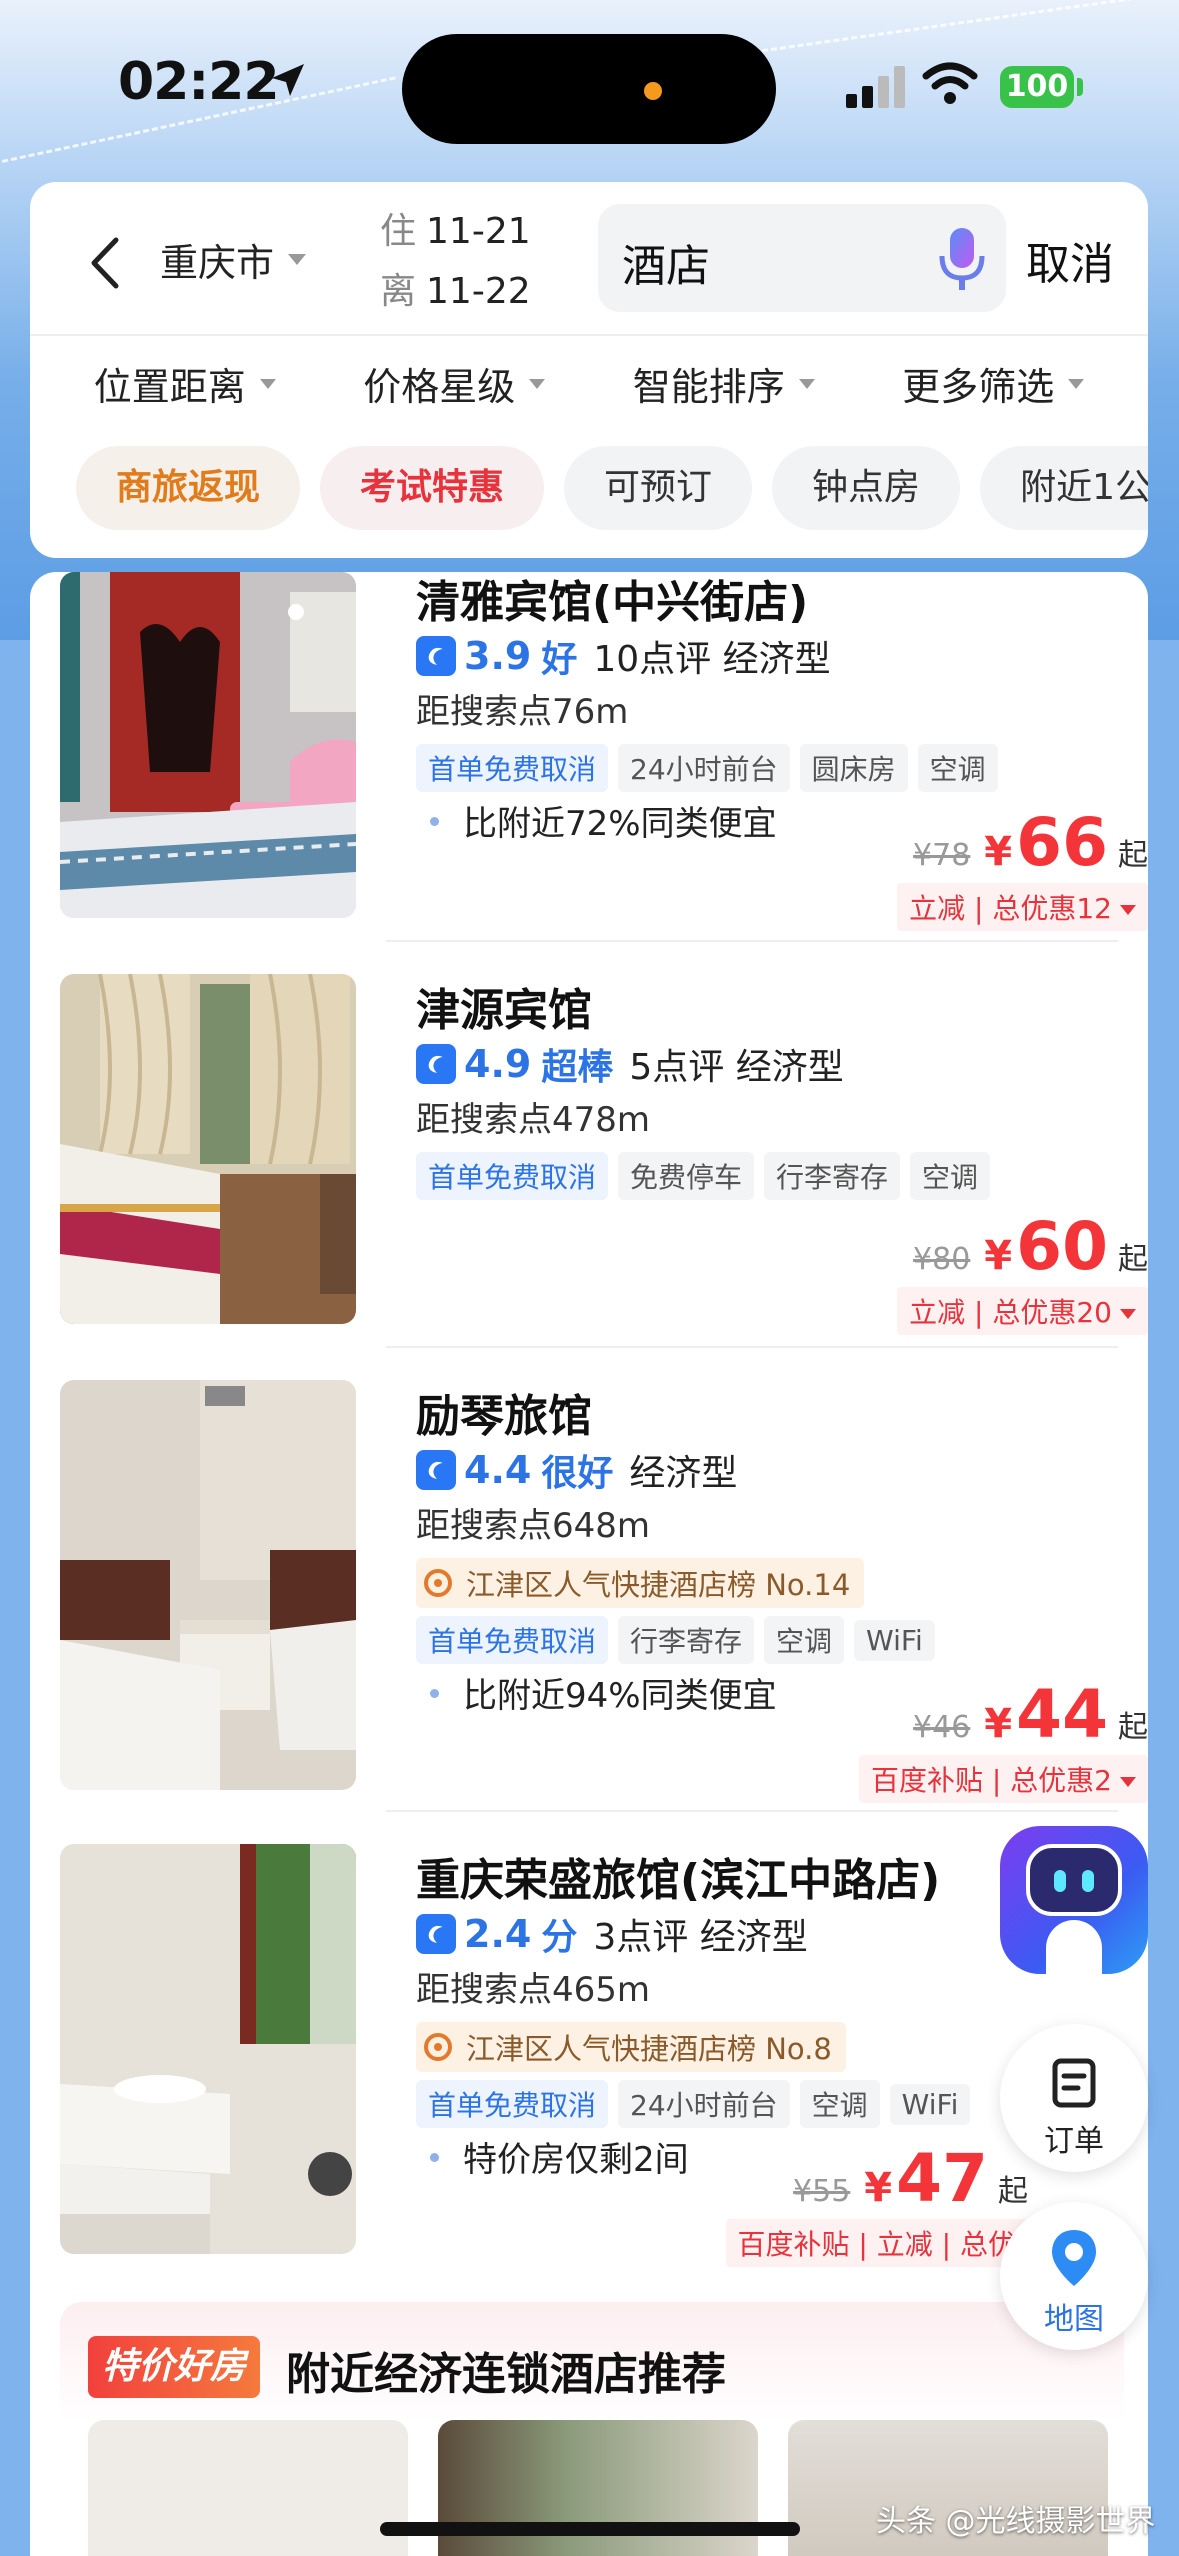 This screenshot has width=1179, height=2556. What do you see at coordinates (559, 1937) in the screenshot?
I see `rating-label: 分` at bounding box center [559, 1937].